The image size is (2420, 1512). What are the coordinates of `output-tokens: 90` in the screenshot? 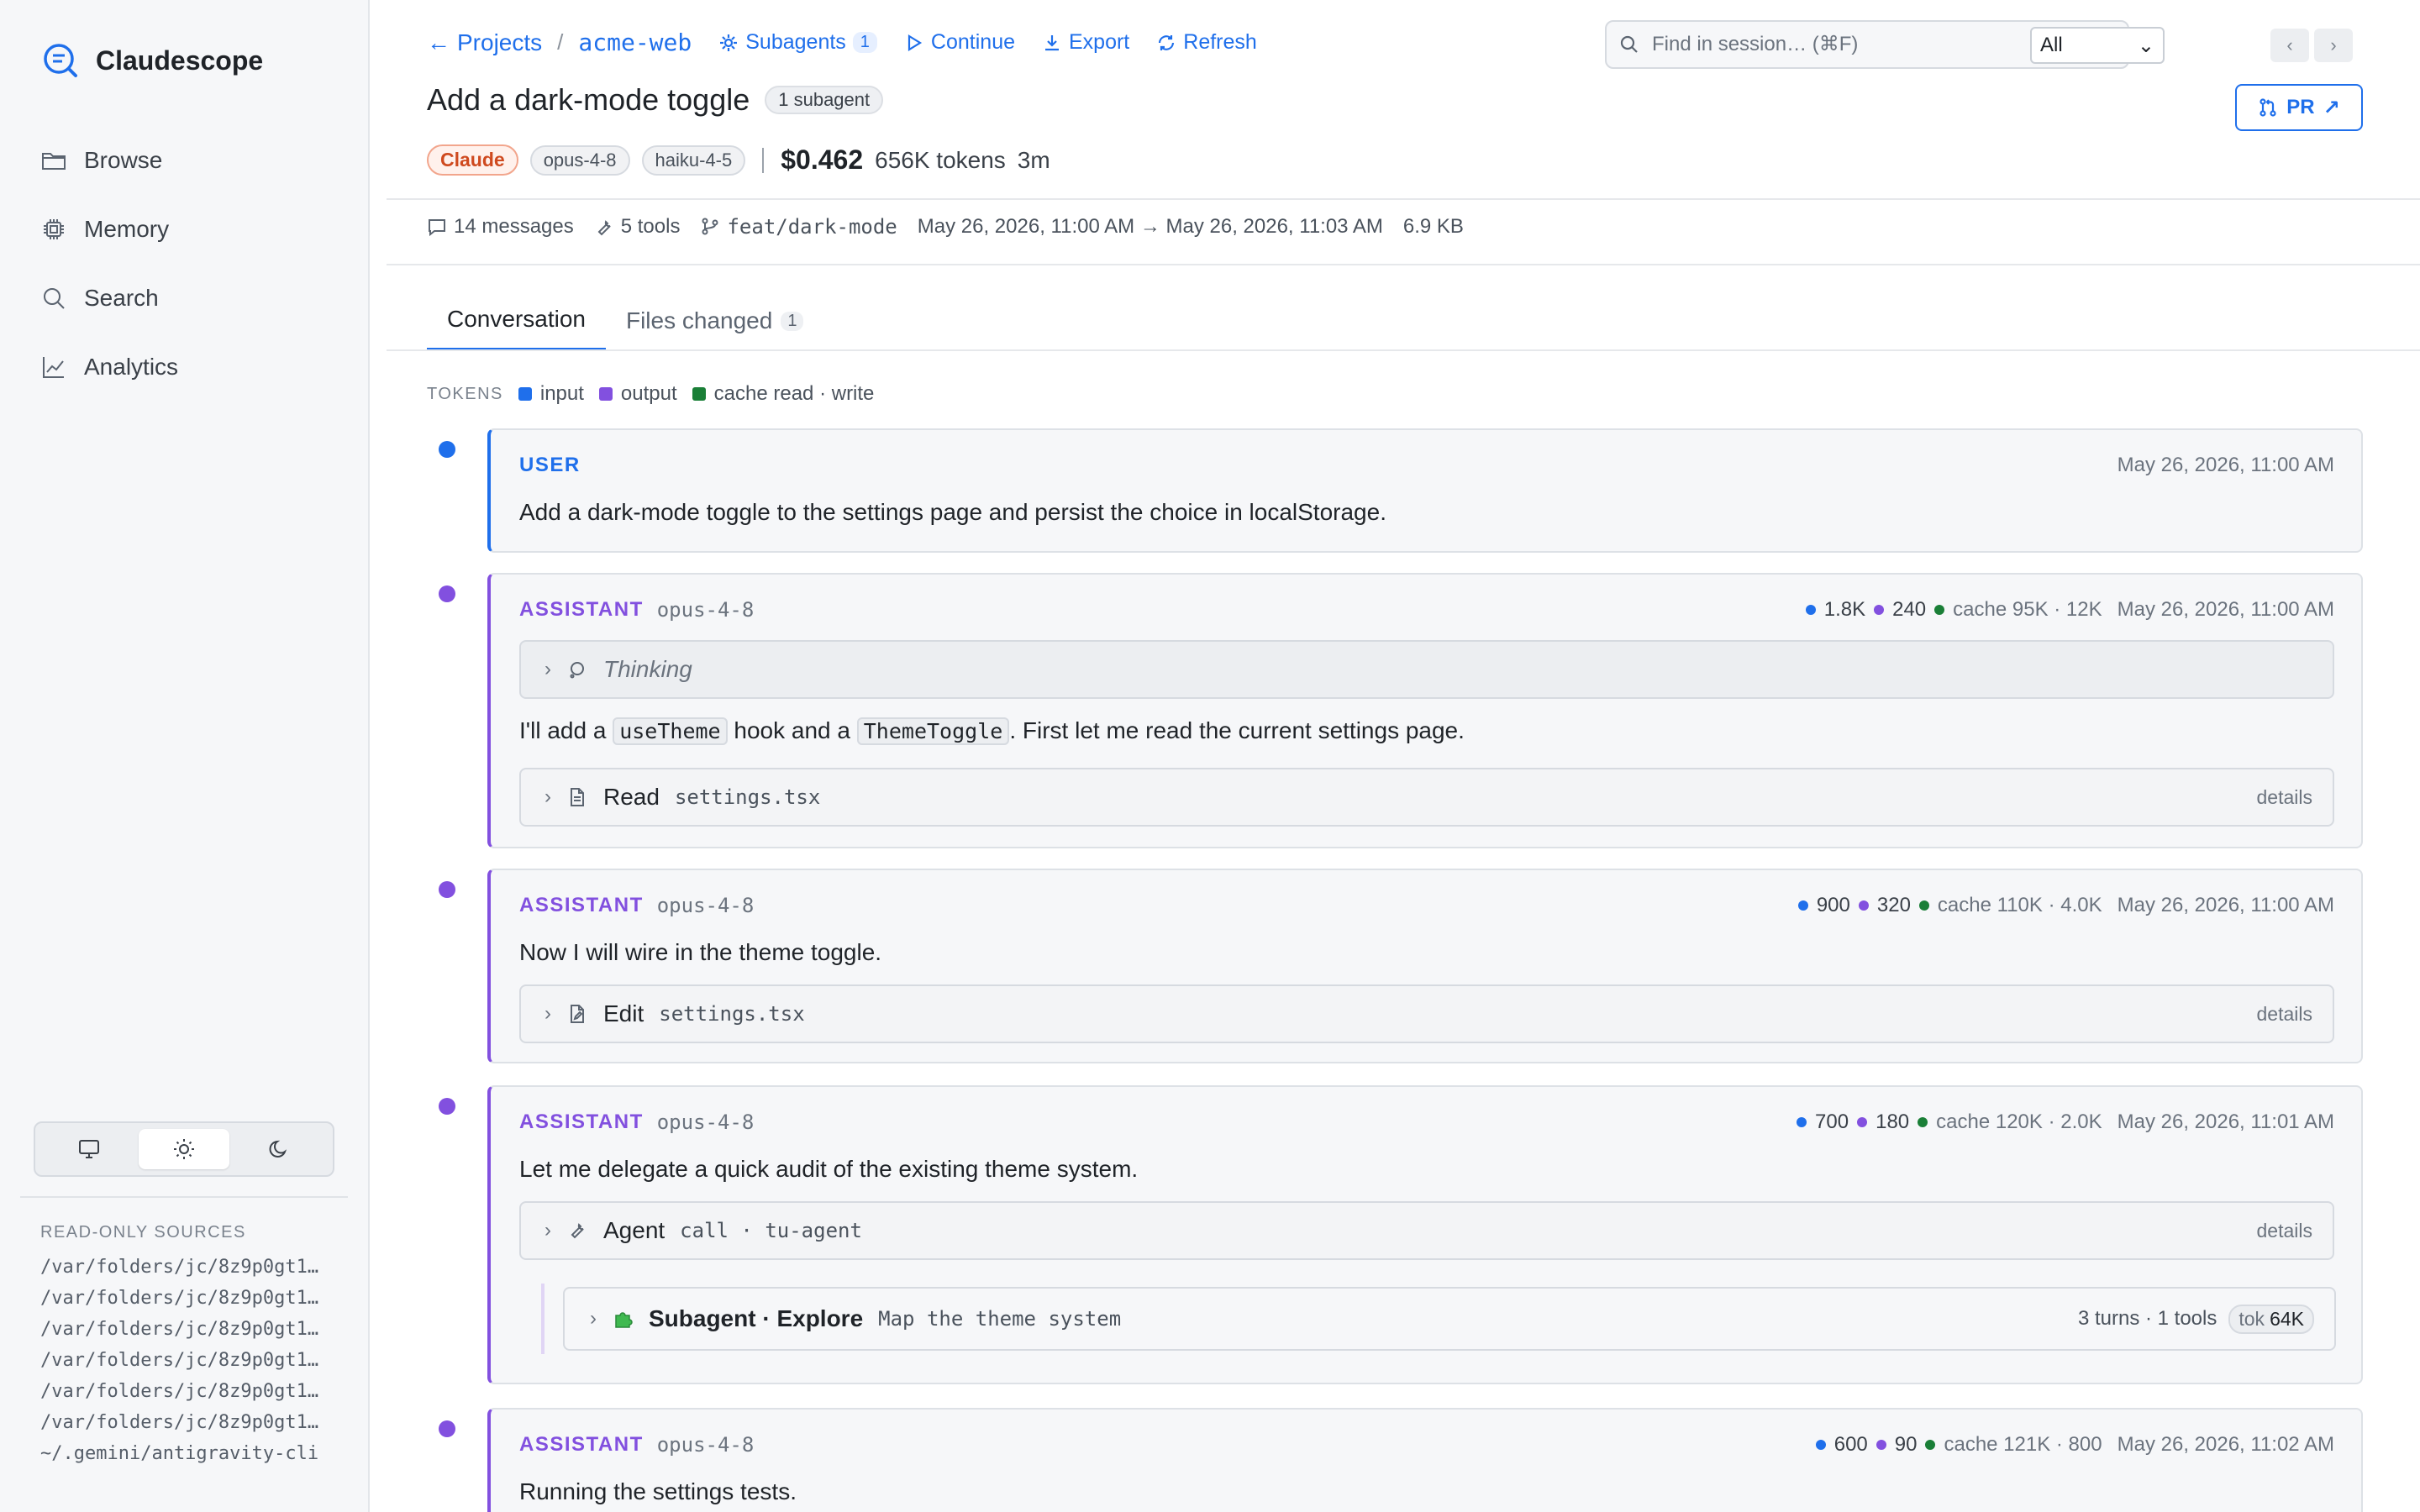 It's located at (1906, 1444).